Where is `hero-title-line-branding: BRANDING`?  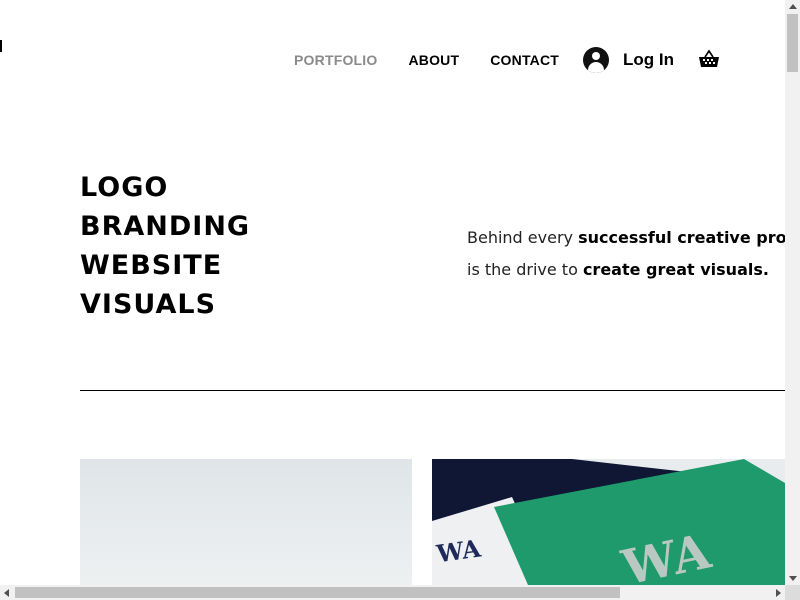
hero-title-line-branding: BRANDING is located at coordinates (165, 226).